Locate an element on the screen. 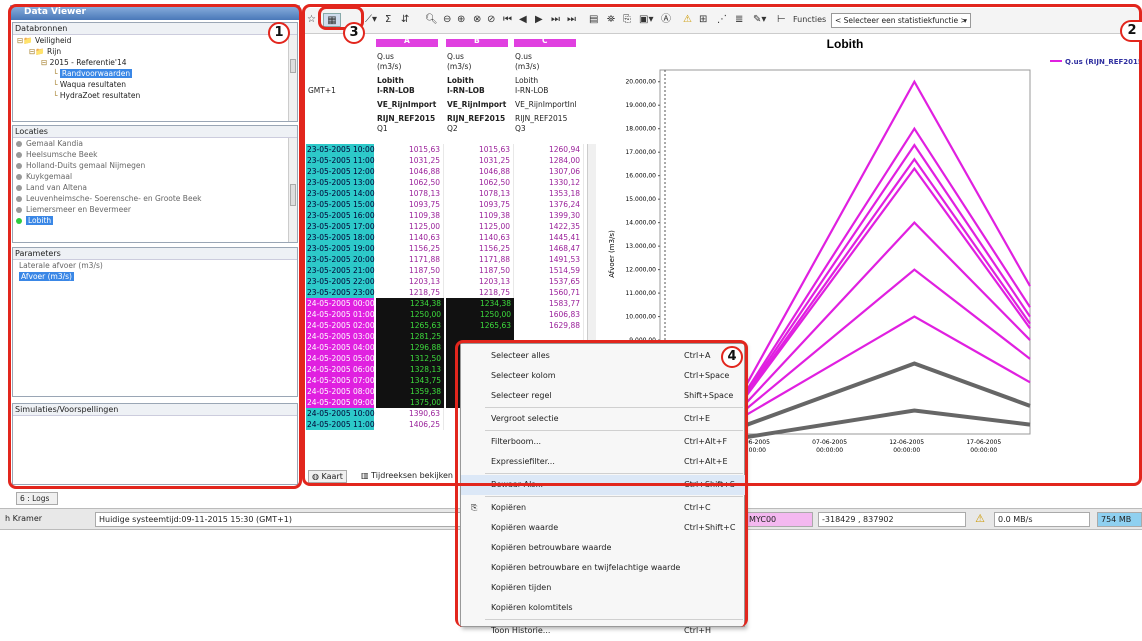 This screenshot has height=641, width=1142. table-row: 23-05-2005 21:00 1187,50 1187,50 1514,59 is located at coordinates (451, 270).